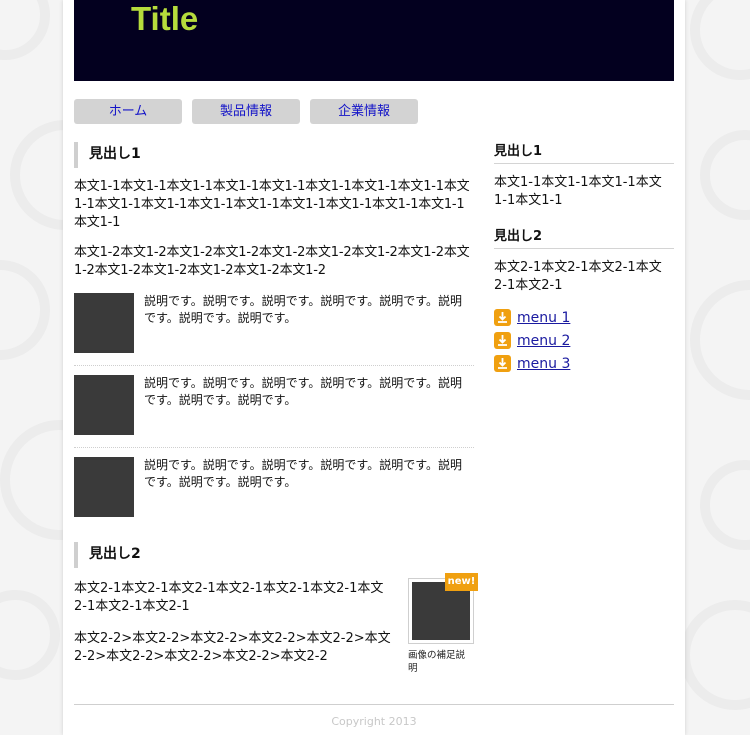  Describe the element at coordinates (461, 582) in the screenshot. I see `new-badge: new!` at that location.